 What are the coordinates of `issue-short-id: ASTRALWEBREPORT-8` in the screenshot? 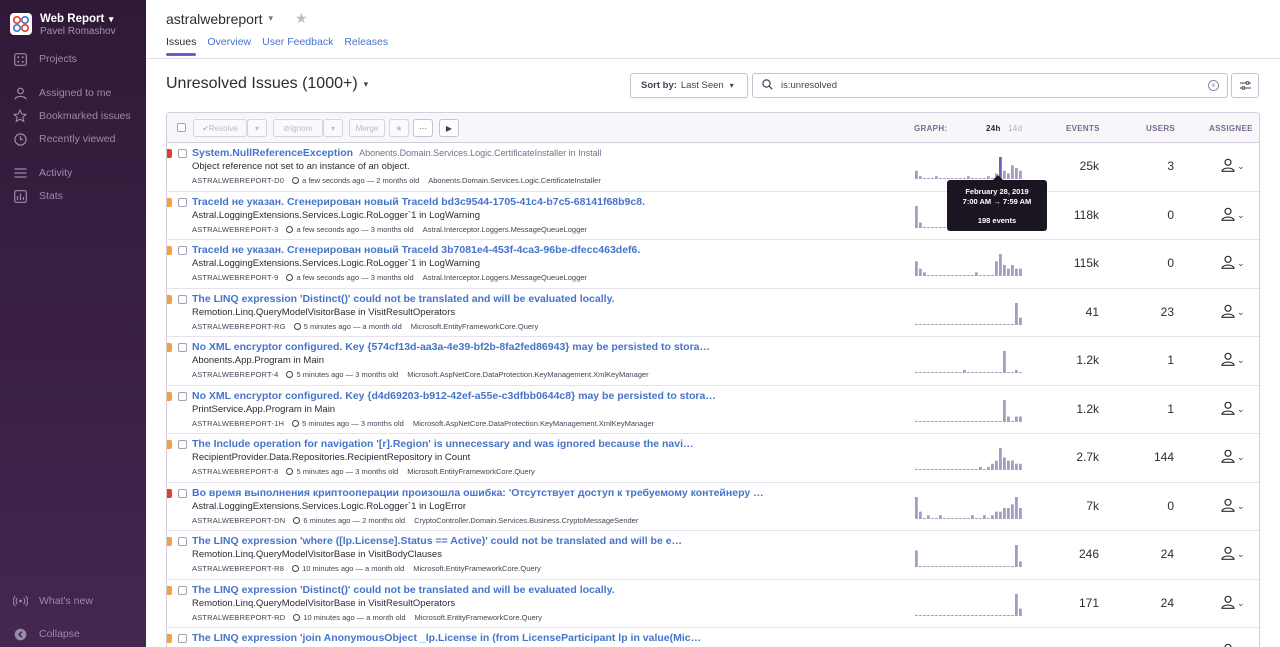 It's located at (235, 471).